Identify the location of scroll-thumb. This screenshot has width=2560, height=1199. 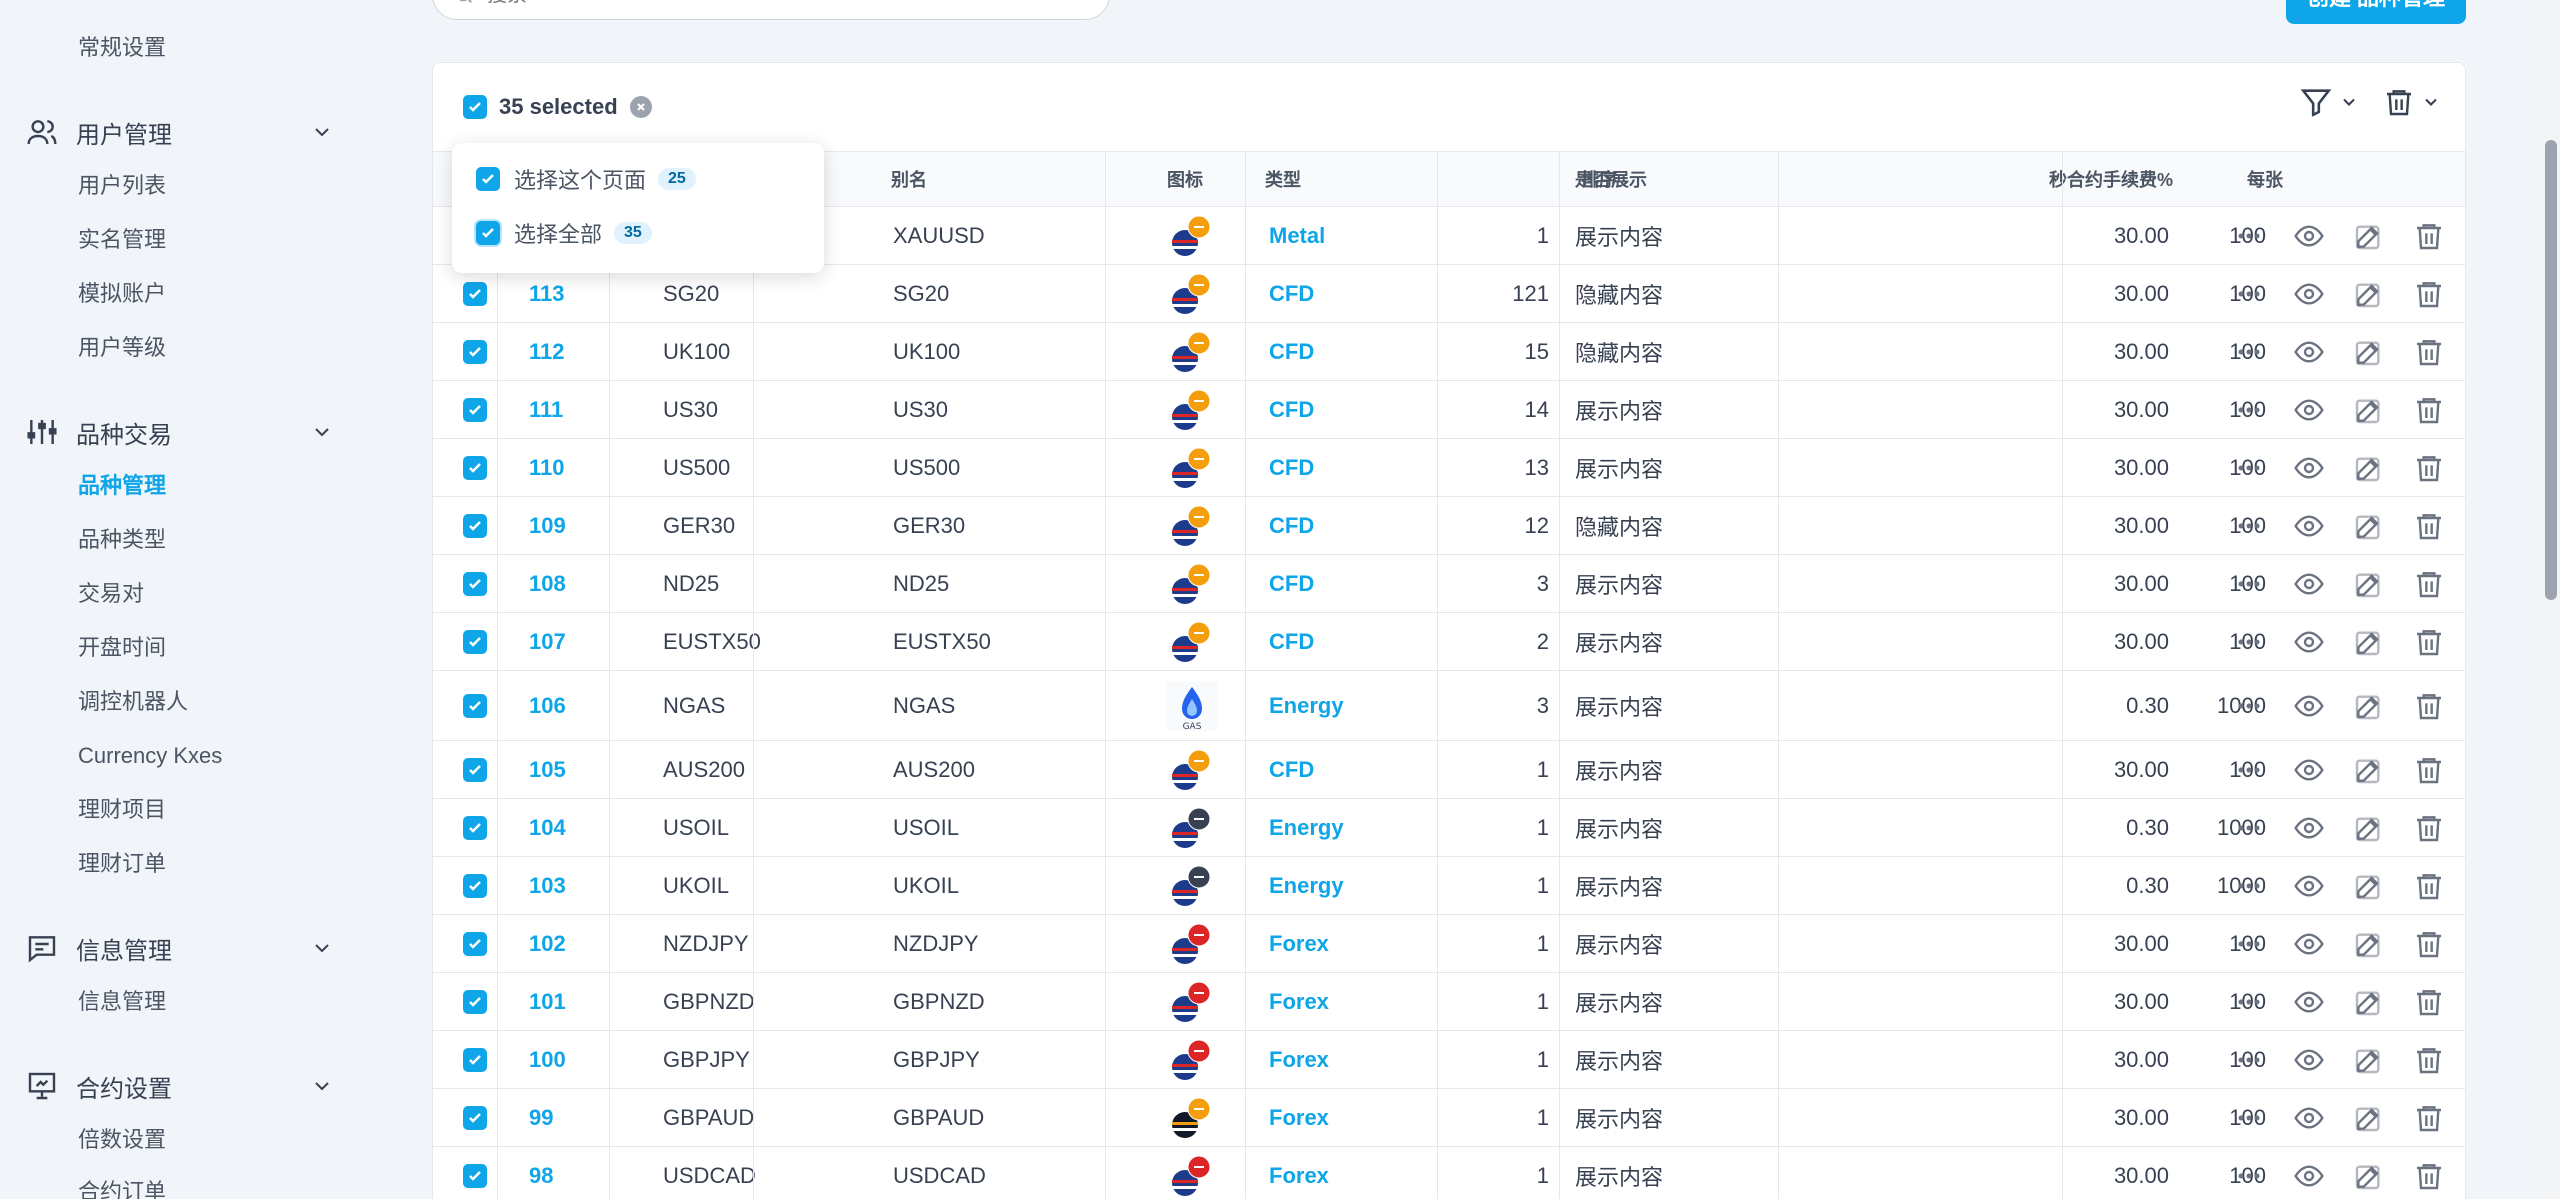
(2551, 370).